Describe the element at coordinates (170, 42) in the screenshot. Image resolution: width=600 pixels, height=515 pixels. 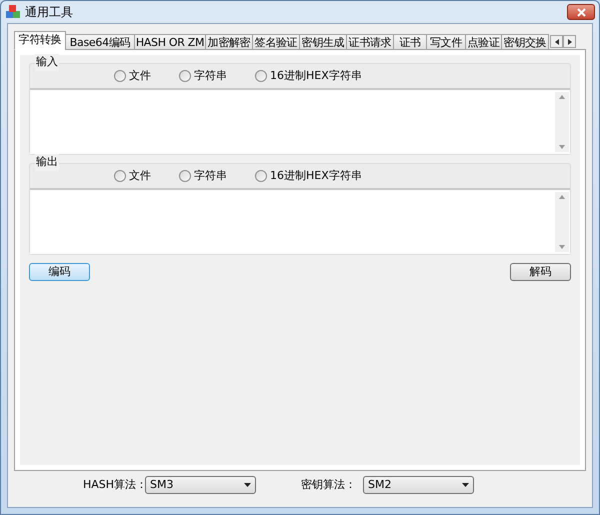
I see `tab: HASH OR ZM` at that location.